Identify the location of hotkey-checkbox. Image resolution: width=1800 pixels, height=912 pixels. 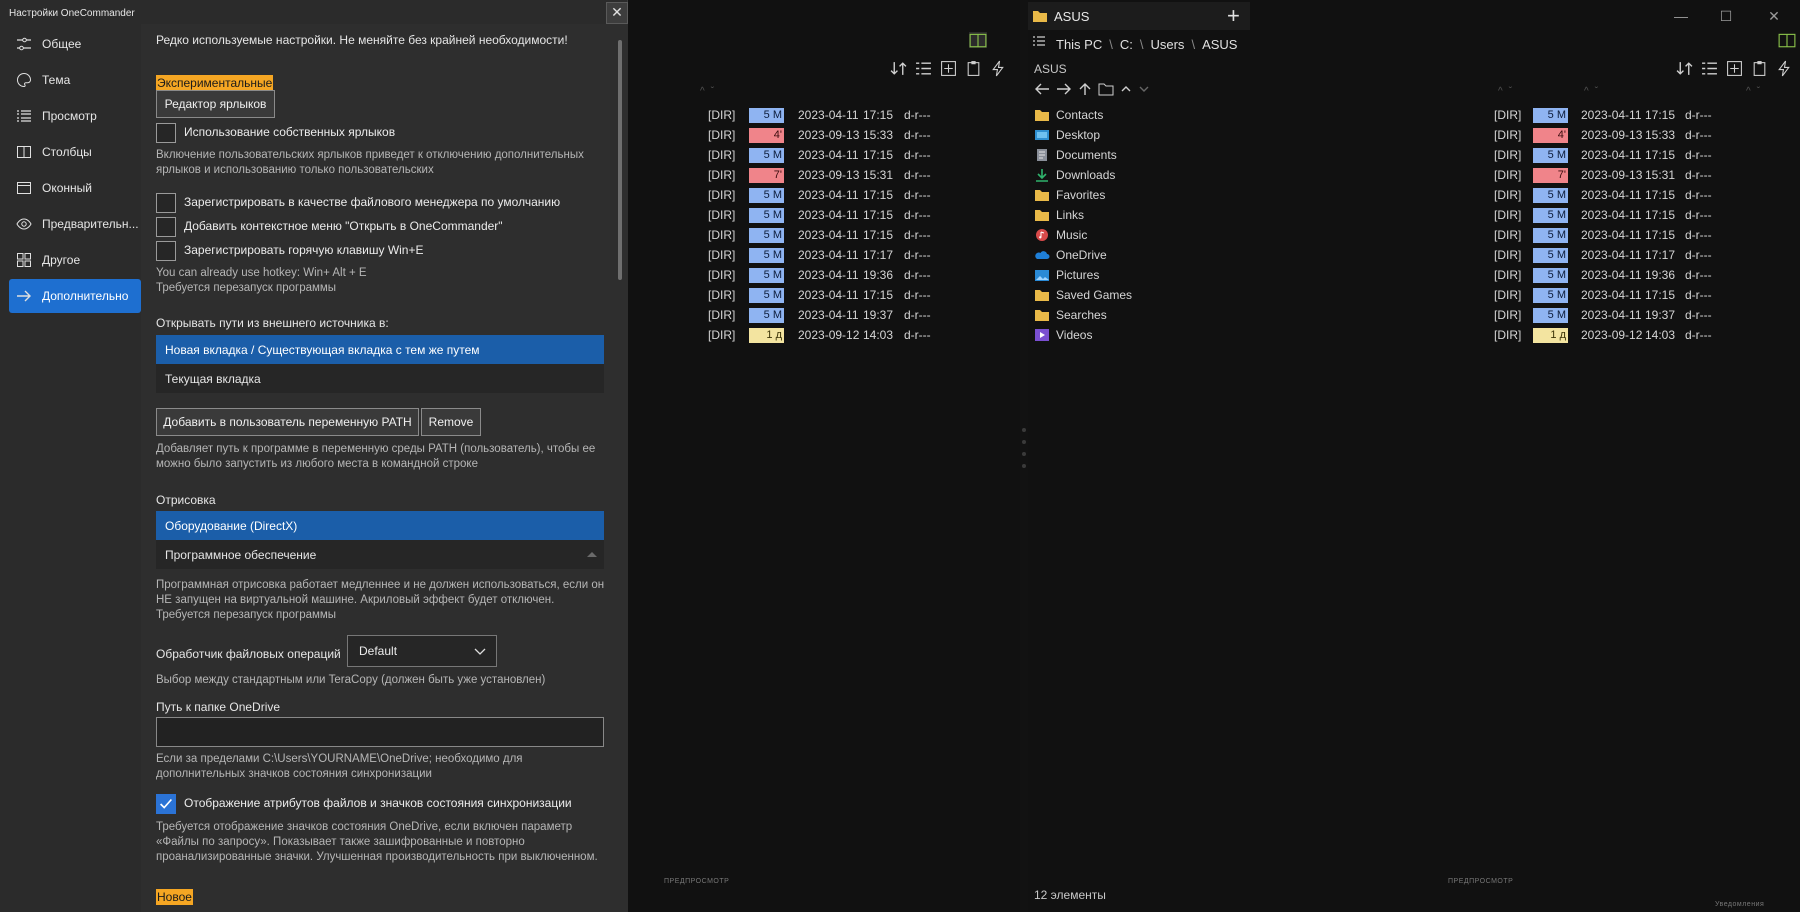
(166, 251).